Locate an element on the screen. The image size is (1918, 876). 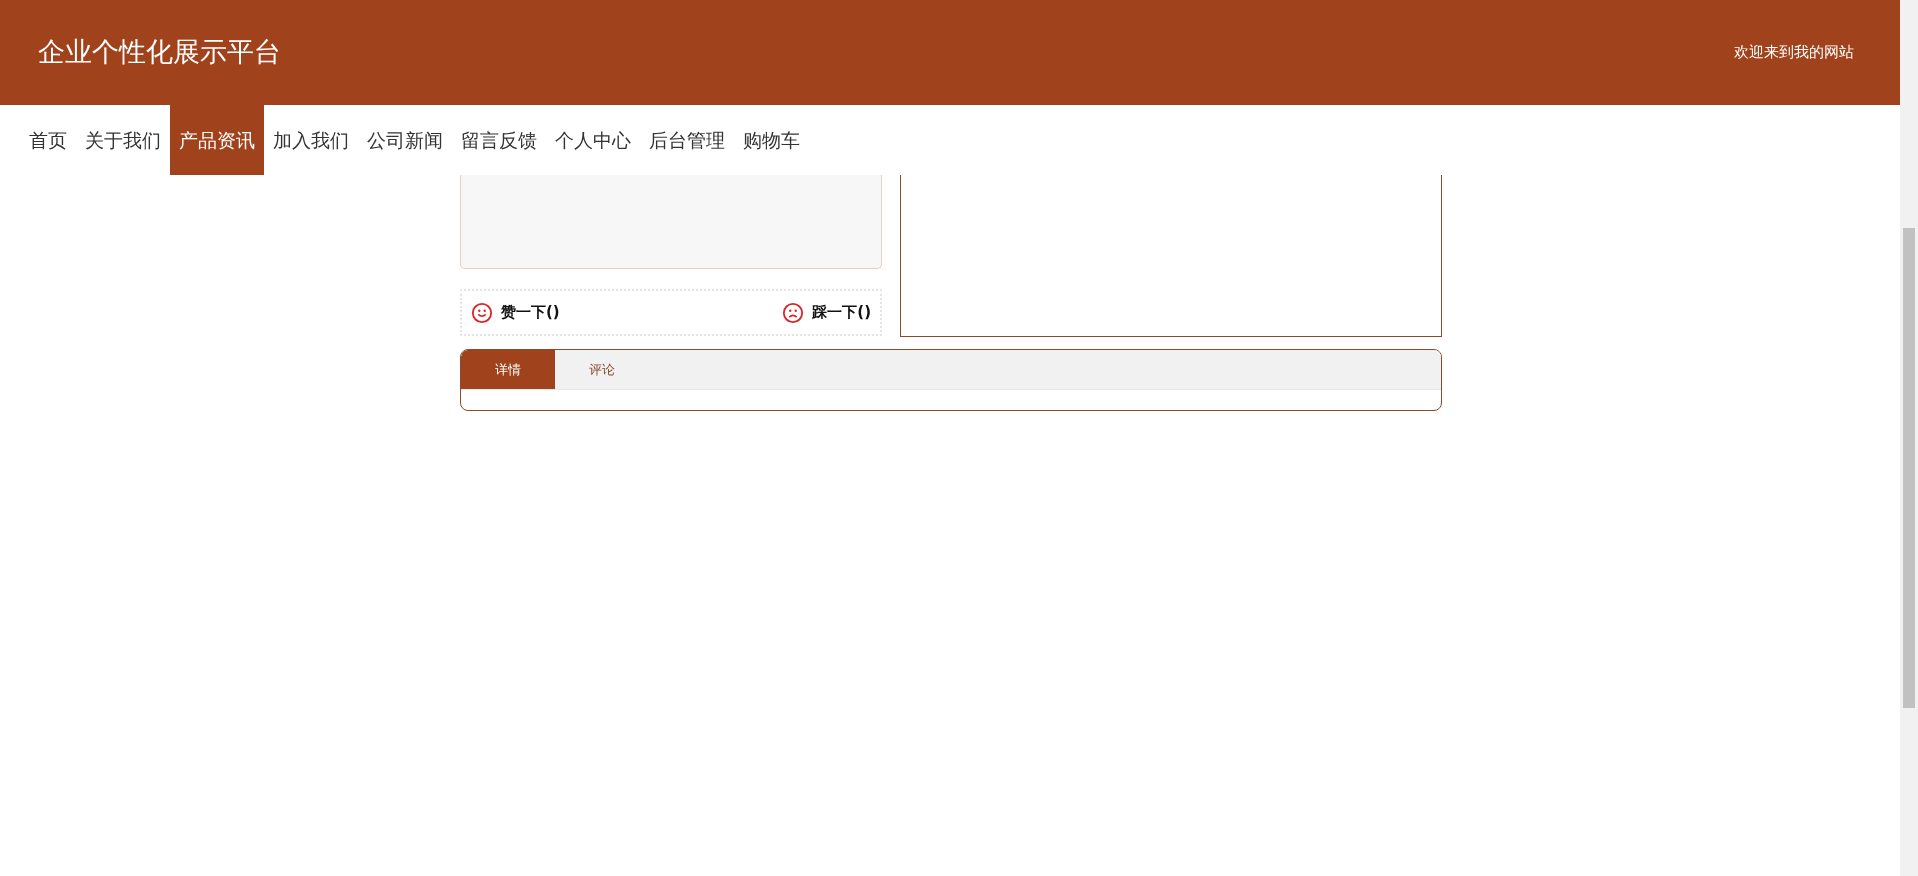
sad-face-icon is located at coordinates (793, 312).